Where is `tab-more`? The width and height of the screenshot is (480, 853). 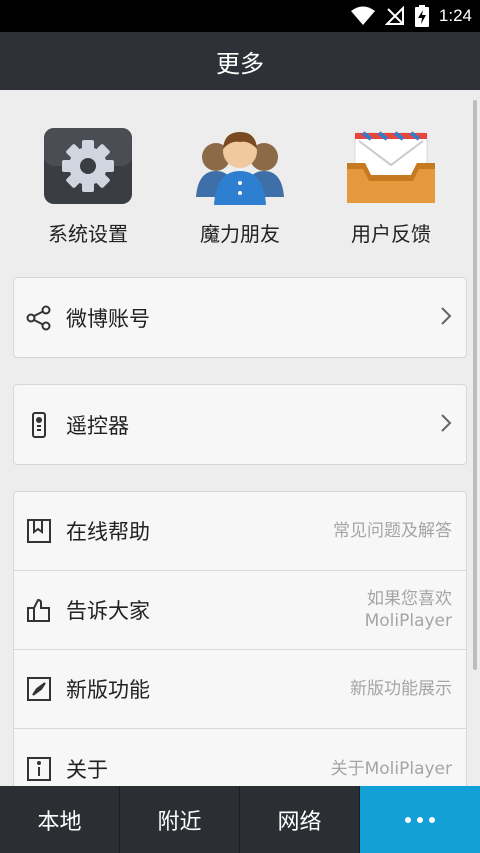 tab-more is located at coordinates (420, 819).